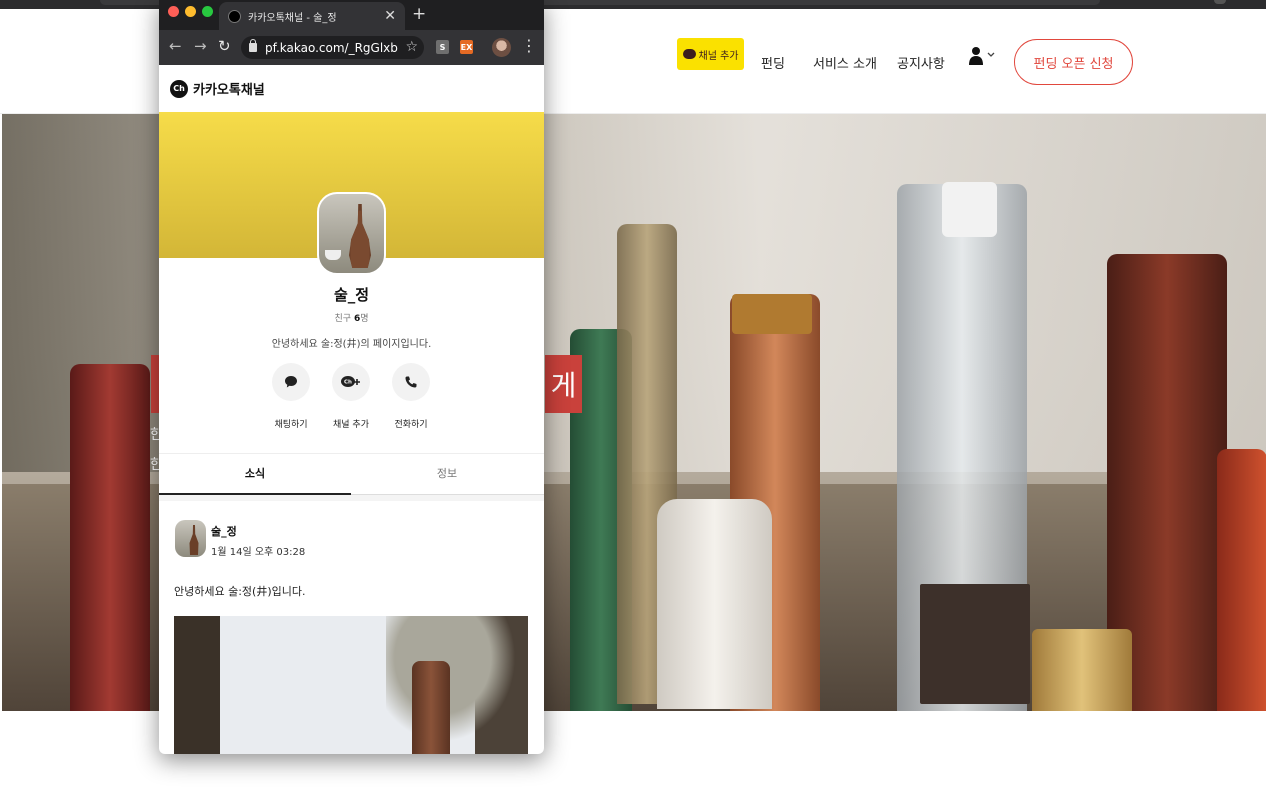 The width and height of the screenshot is (1266, 789). What do you see at coordinates (351, 233) in the screenshot?
I see `channel-profile-image` at bounding box center [351, 233].